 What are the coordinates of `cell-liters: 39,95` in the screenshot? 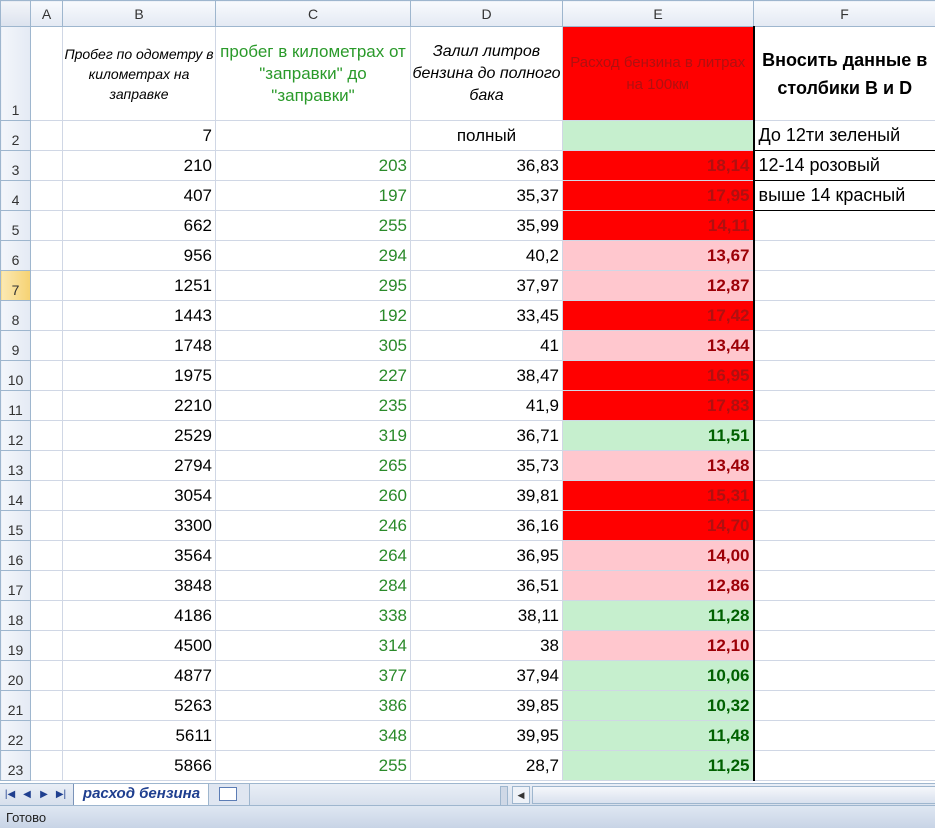 It's located at (487, 736).